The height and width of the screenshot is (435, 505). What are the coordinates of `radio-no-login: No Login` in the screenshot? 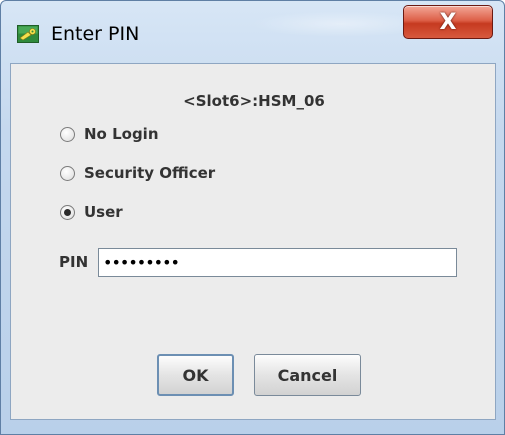 It's located at (109, 134).